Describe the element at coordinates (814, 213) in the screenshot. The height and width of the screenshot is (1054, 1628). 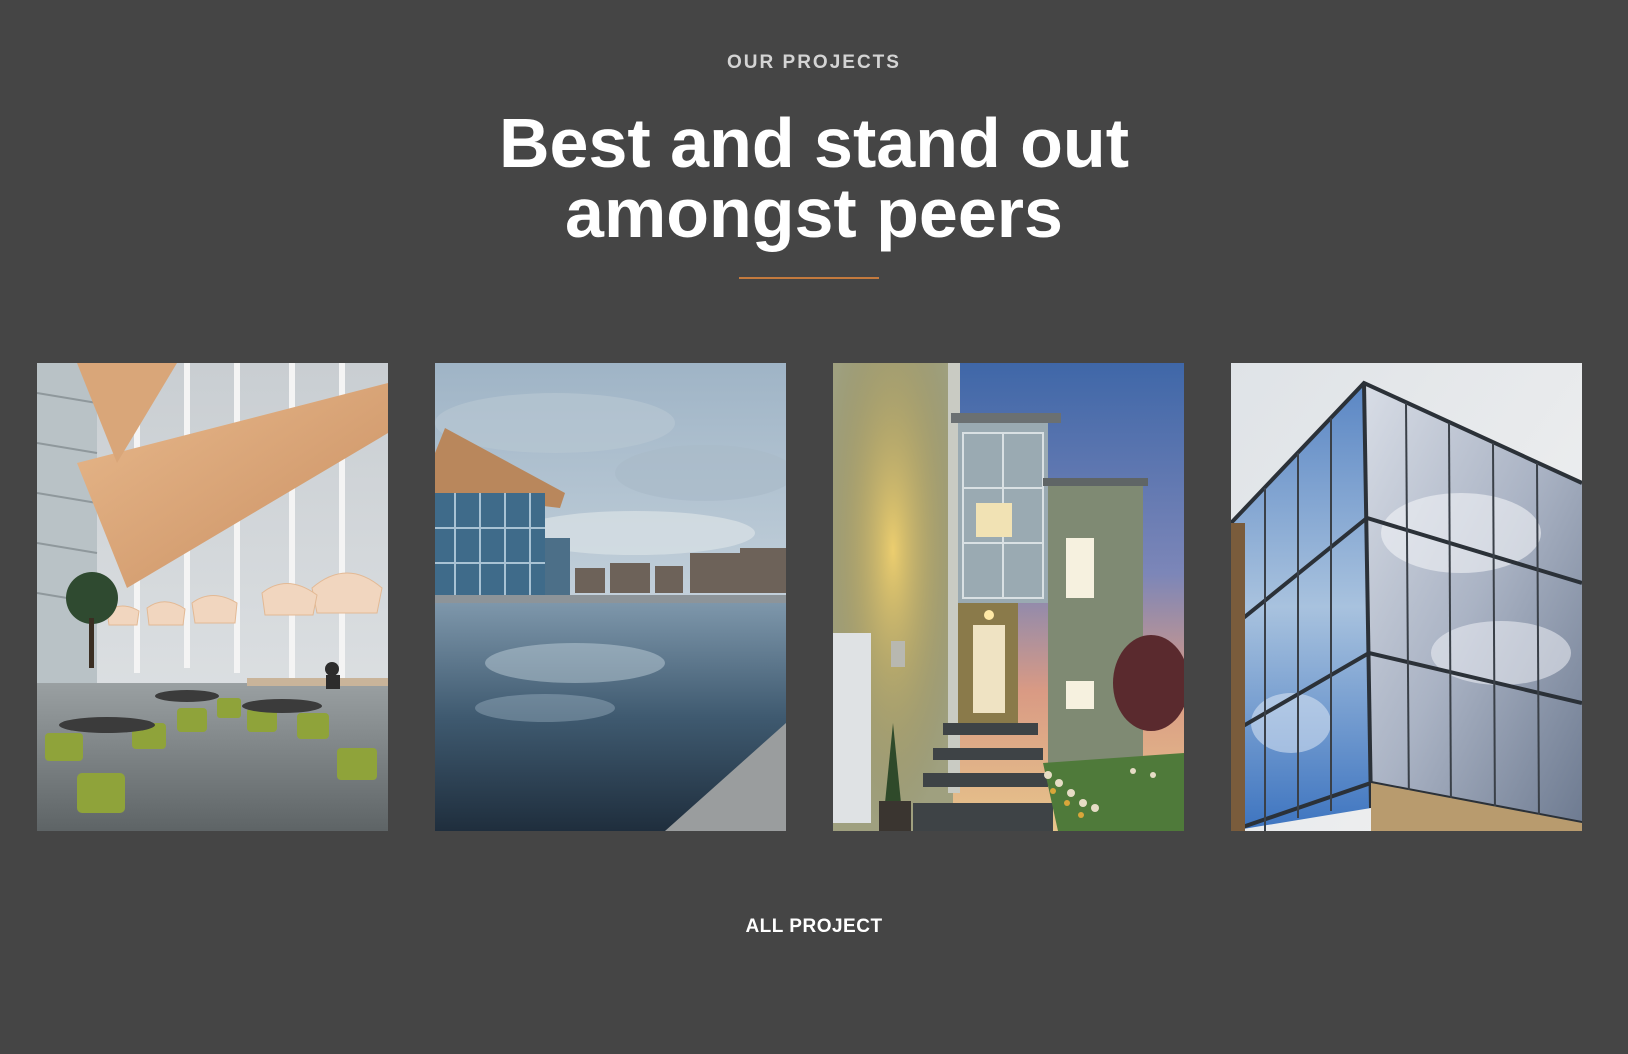
I see `headline-line-2: amongst peers` at that location.